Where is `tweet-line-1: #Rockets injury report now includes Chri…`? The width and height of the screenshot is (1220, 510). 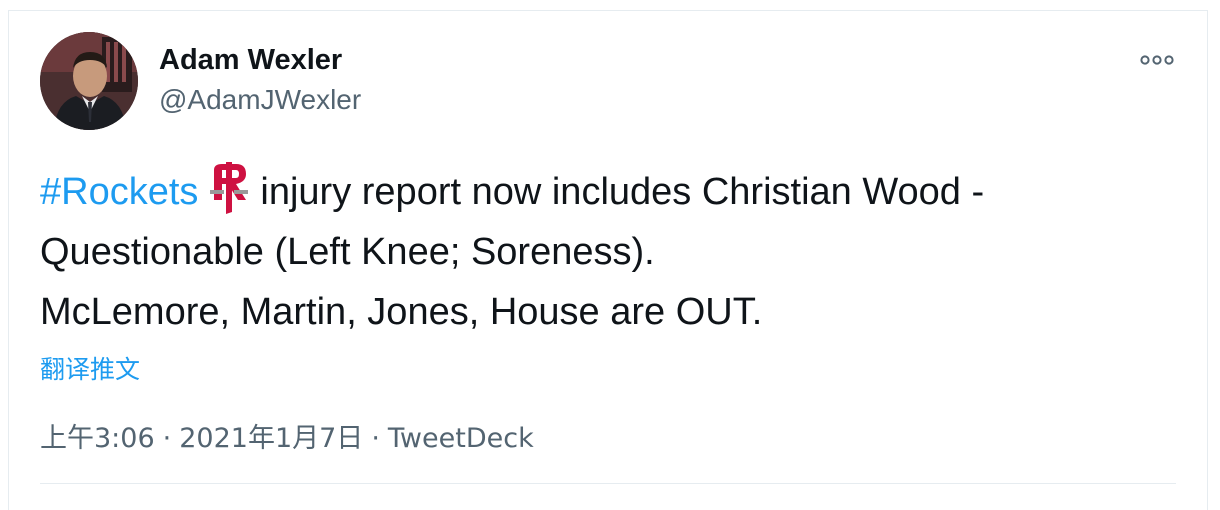 tweet-line-1: #Rockets injury report now includes Chri… is located at coordinates (615, 191).